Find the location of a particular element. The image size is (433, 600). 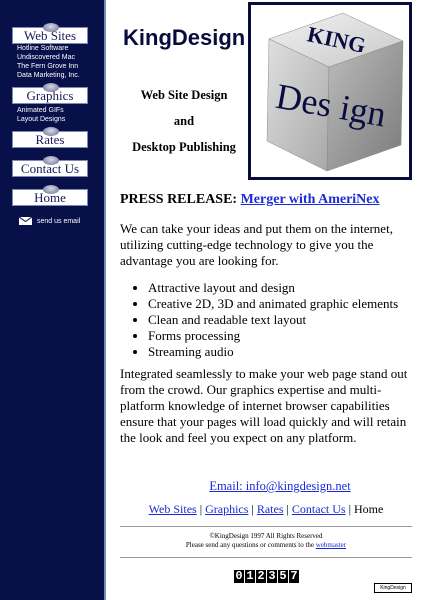

list-item: Animated GIFs is located at coordinates (41, 110).